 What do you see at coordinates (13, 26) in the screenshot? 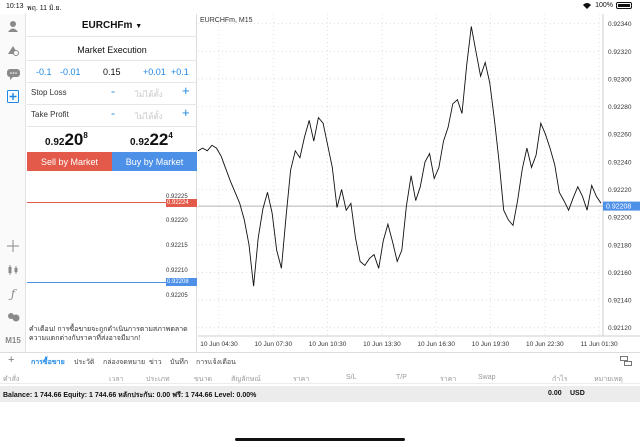
I see `account-icon` at bounding box center [13, 26].